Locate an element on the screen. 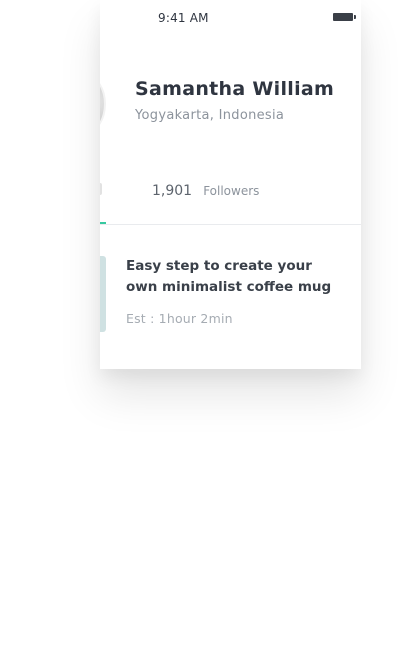 Image resolution: width=402 pixels, height=651 pixels. stat-partial-item is located at coordinates (101, 189).